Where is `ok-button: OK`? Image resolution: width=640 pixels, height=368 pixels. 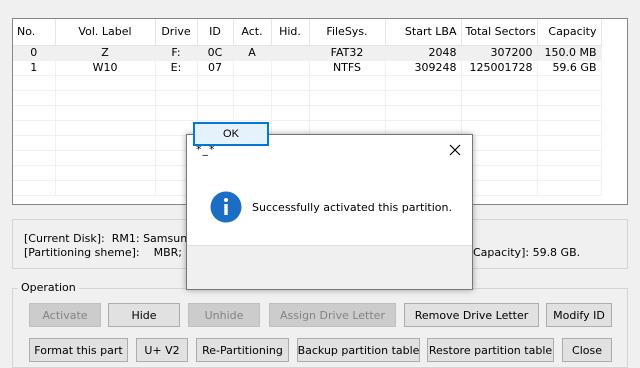 ok-button: OK is located at coordinates (231, 134).